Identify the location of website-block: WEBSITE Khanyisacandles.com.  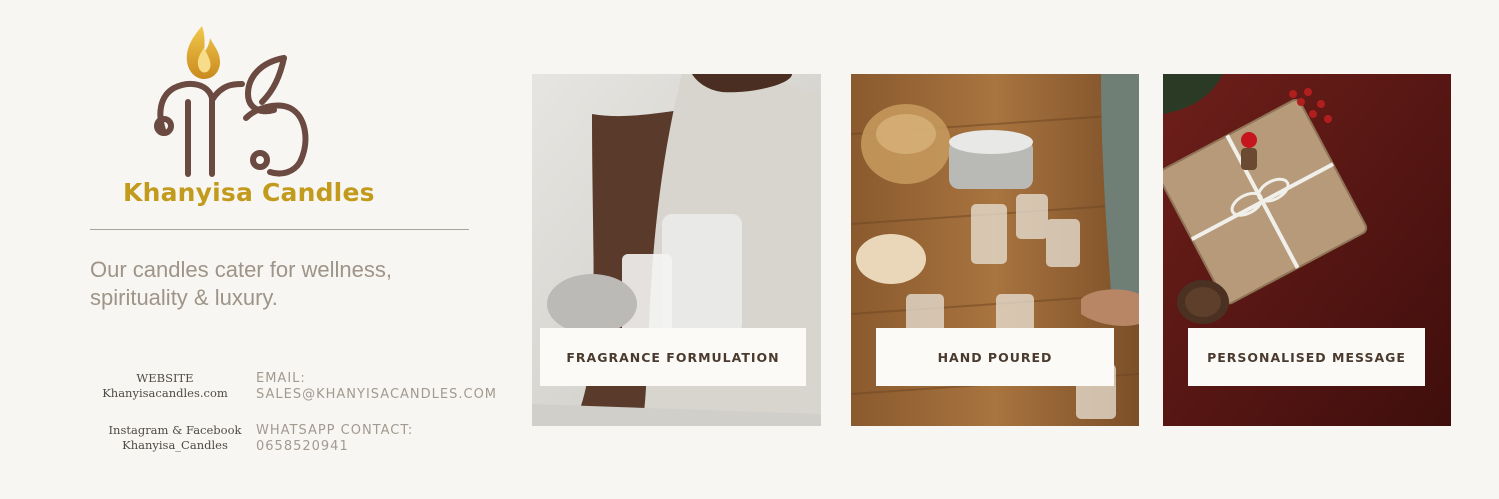
(165, 386).